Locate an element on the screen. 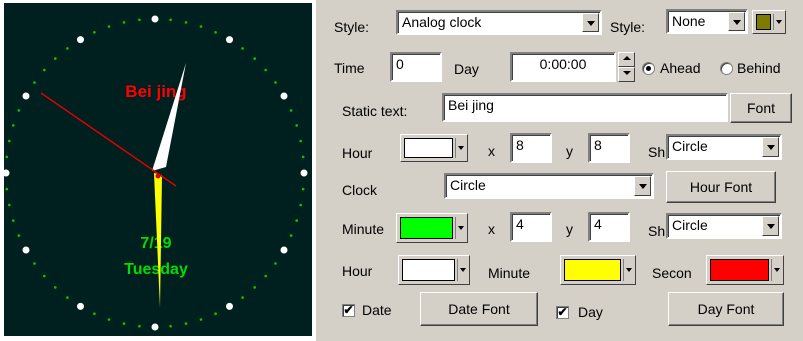 This screenshot has width=803, height=341. minute-hand-color-picker is located at coordinates (598, 270).